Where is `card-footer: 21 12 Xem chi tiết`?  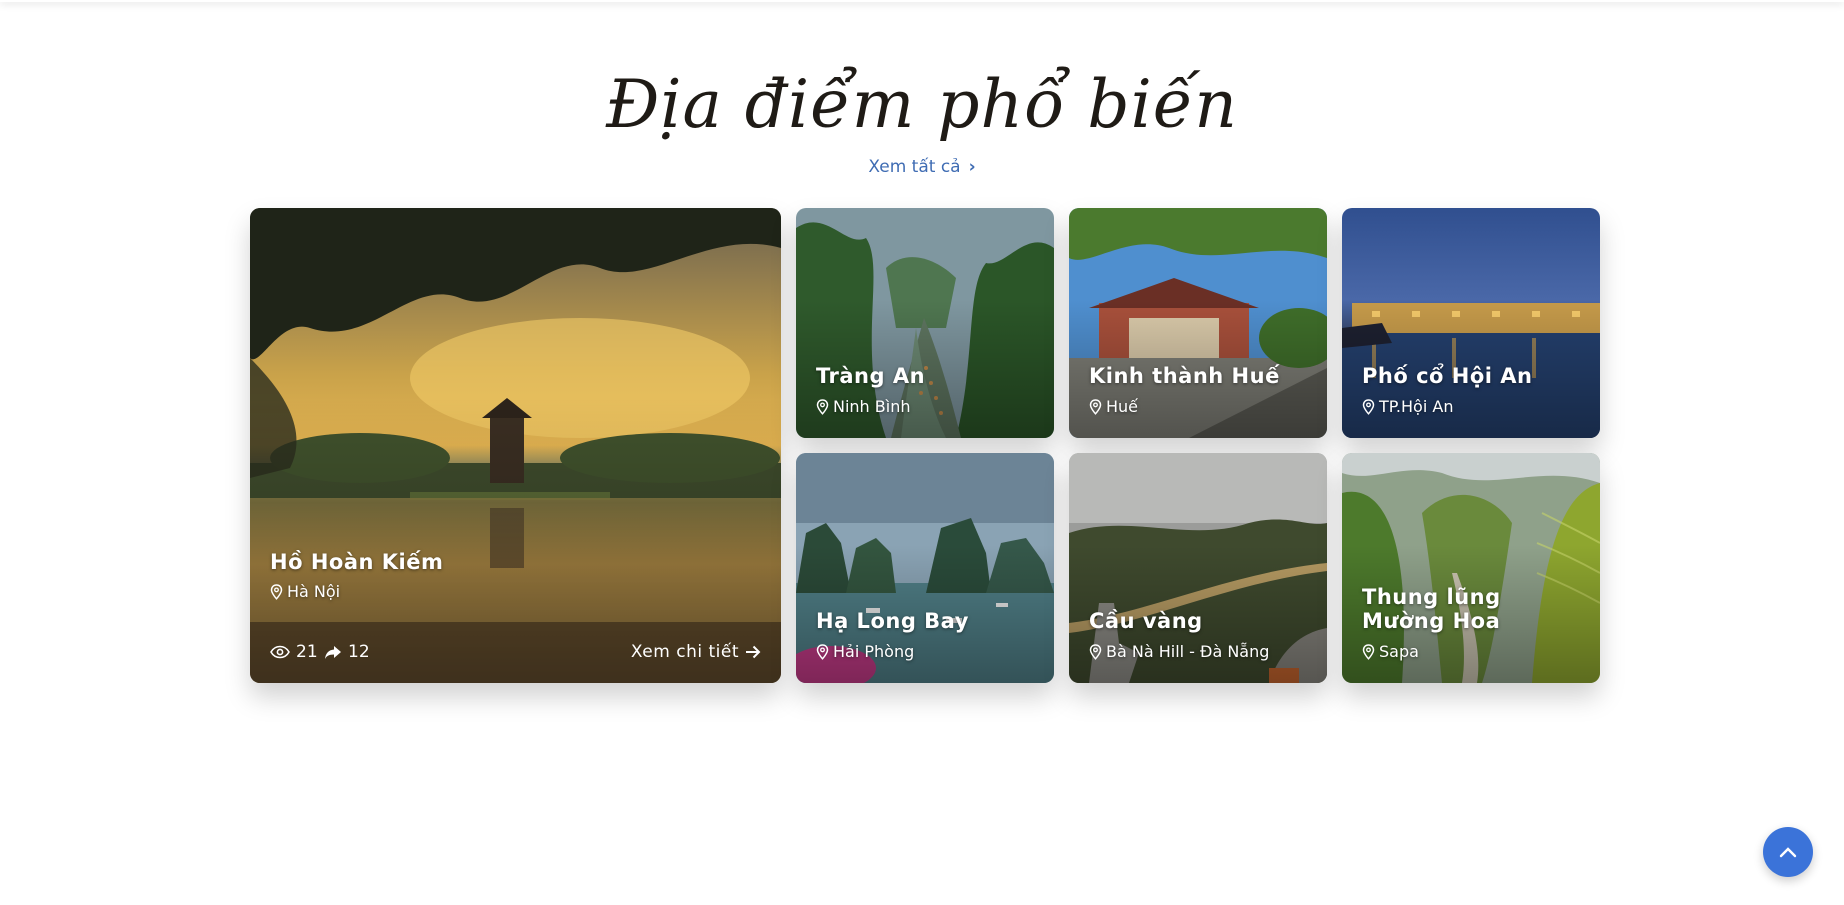
card-footer: 21 12 Xem chi tiết is located at coordinates (515, 652).